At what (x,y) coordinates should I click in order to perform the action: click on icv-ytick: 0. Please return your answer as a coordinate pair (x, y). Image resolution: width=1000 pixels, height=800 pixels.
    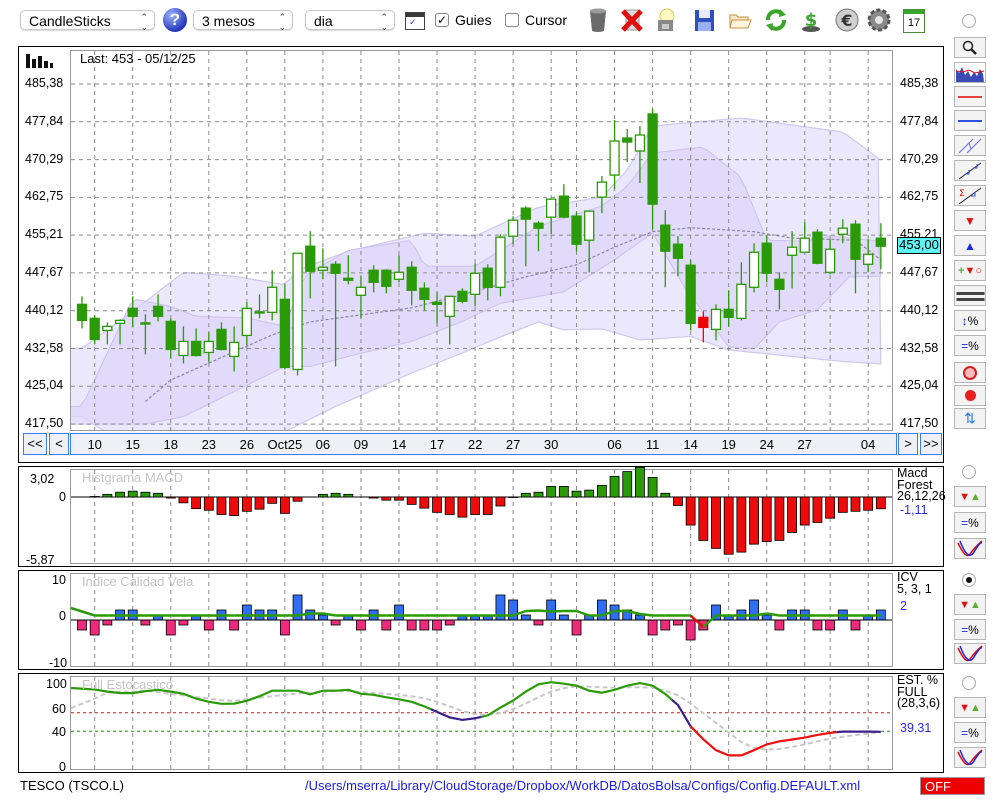
    Looking at the image, I should click on (62, 616).